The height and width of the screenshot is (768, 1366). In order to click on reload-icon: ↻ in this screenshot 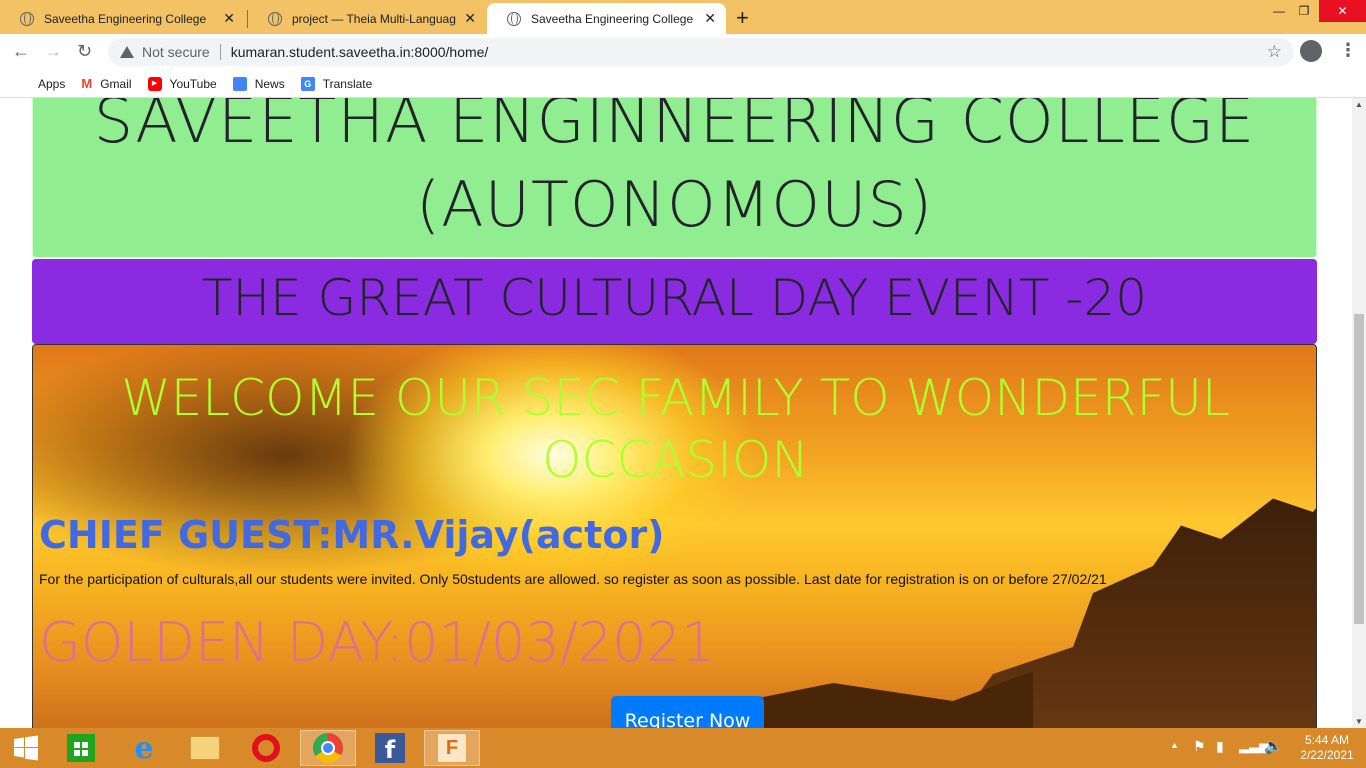, I will do `click(84, 51)`.